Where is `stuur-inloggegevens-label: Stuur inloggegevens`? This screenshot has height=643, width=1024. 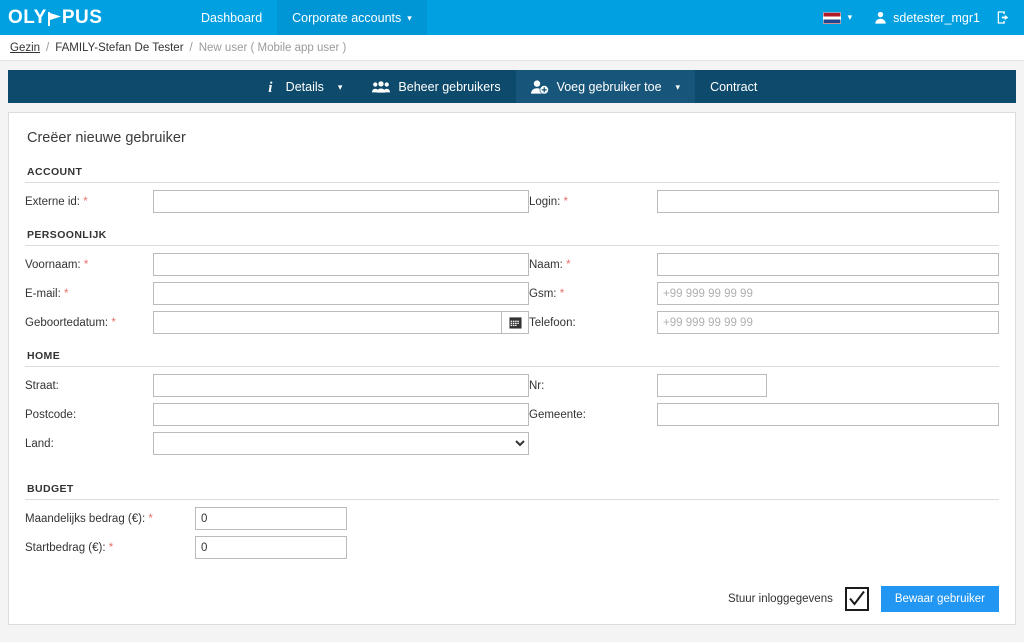
stuur-inloggegevens-label: Stuur inloggegevens is located at coordinates (780, 599).